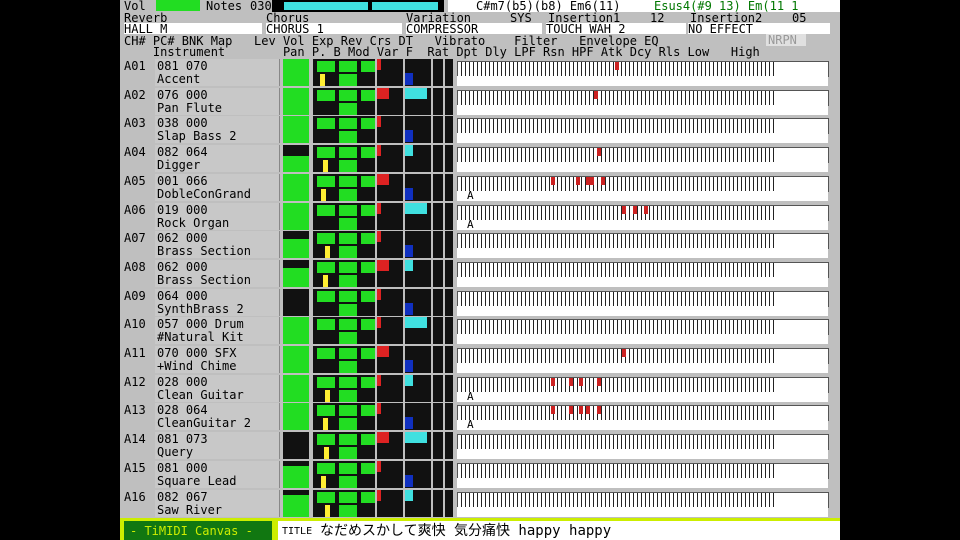  I want to click on instrument-box: 081 000 Square Lead, so click(217, 474).